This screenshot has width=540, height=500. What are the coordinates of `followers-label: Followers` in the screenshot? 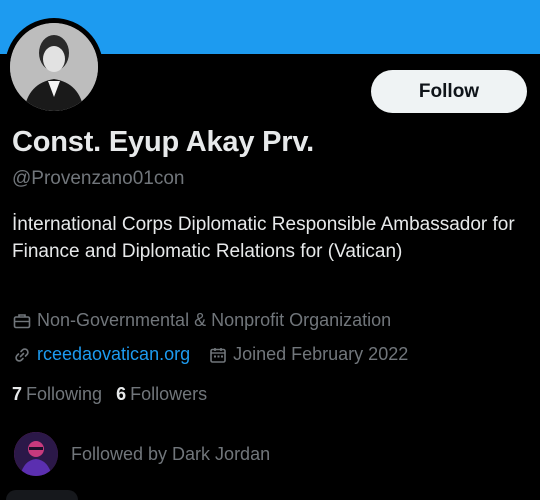 It's located at (169, 394).